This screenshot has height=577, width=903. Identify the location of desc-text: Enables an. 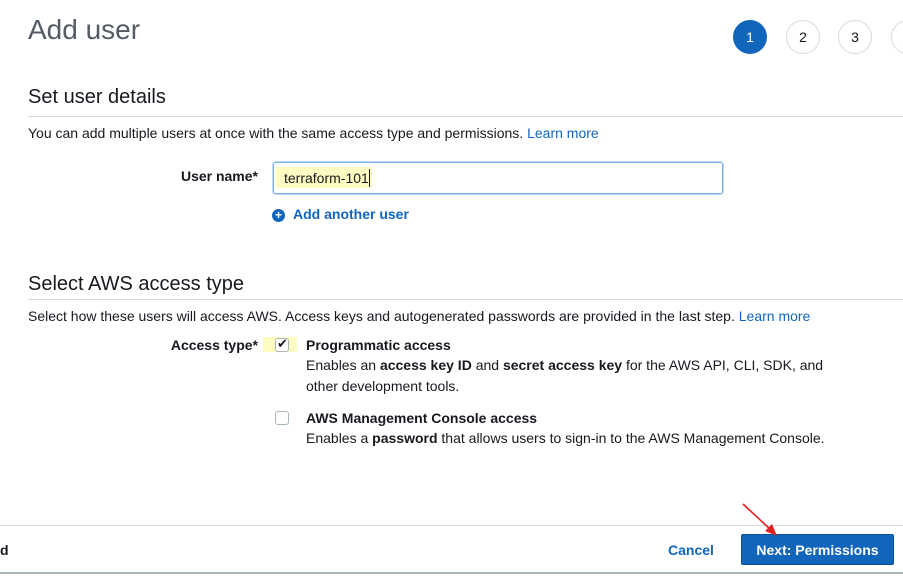
(343, 365).